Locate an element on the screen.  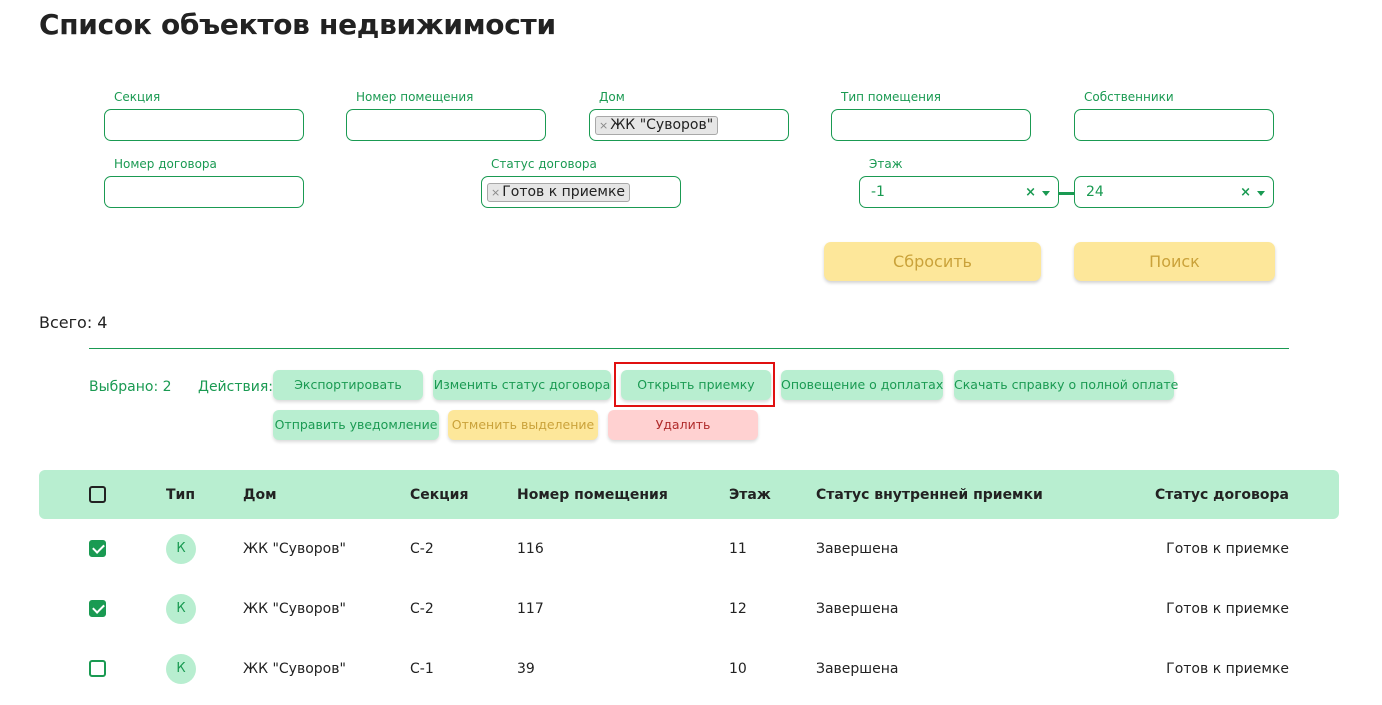
divider is located at coordinates (689, 348).